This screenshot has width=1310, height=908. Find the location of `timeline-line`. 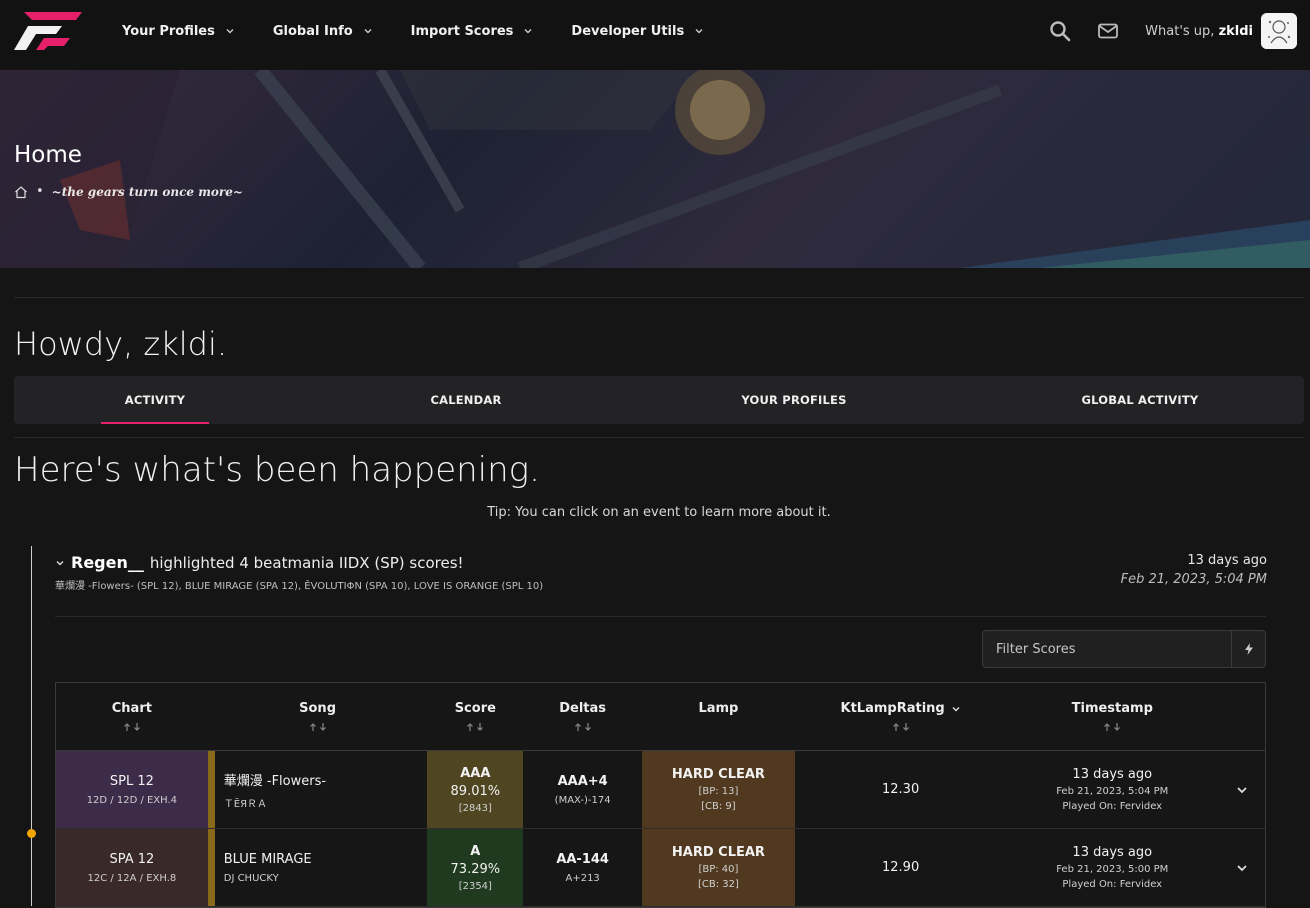

timeline-line is located at coordinates (31, 726).